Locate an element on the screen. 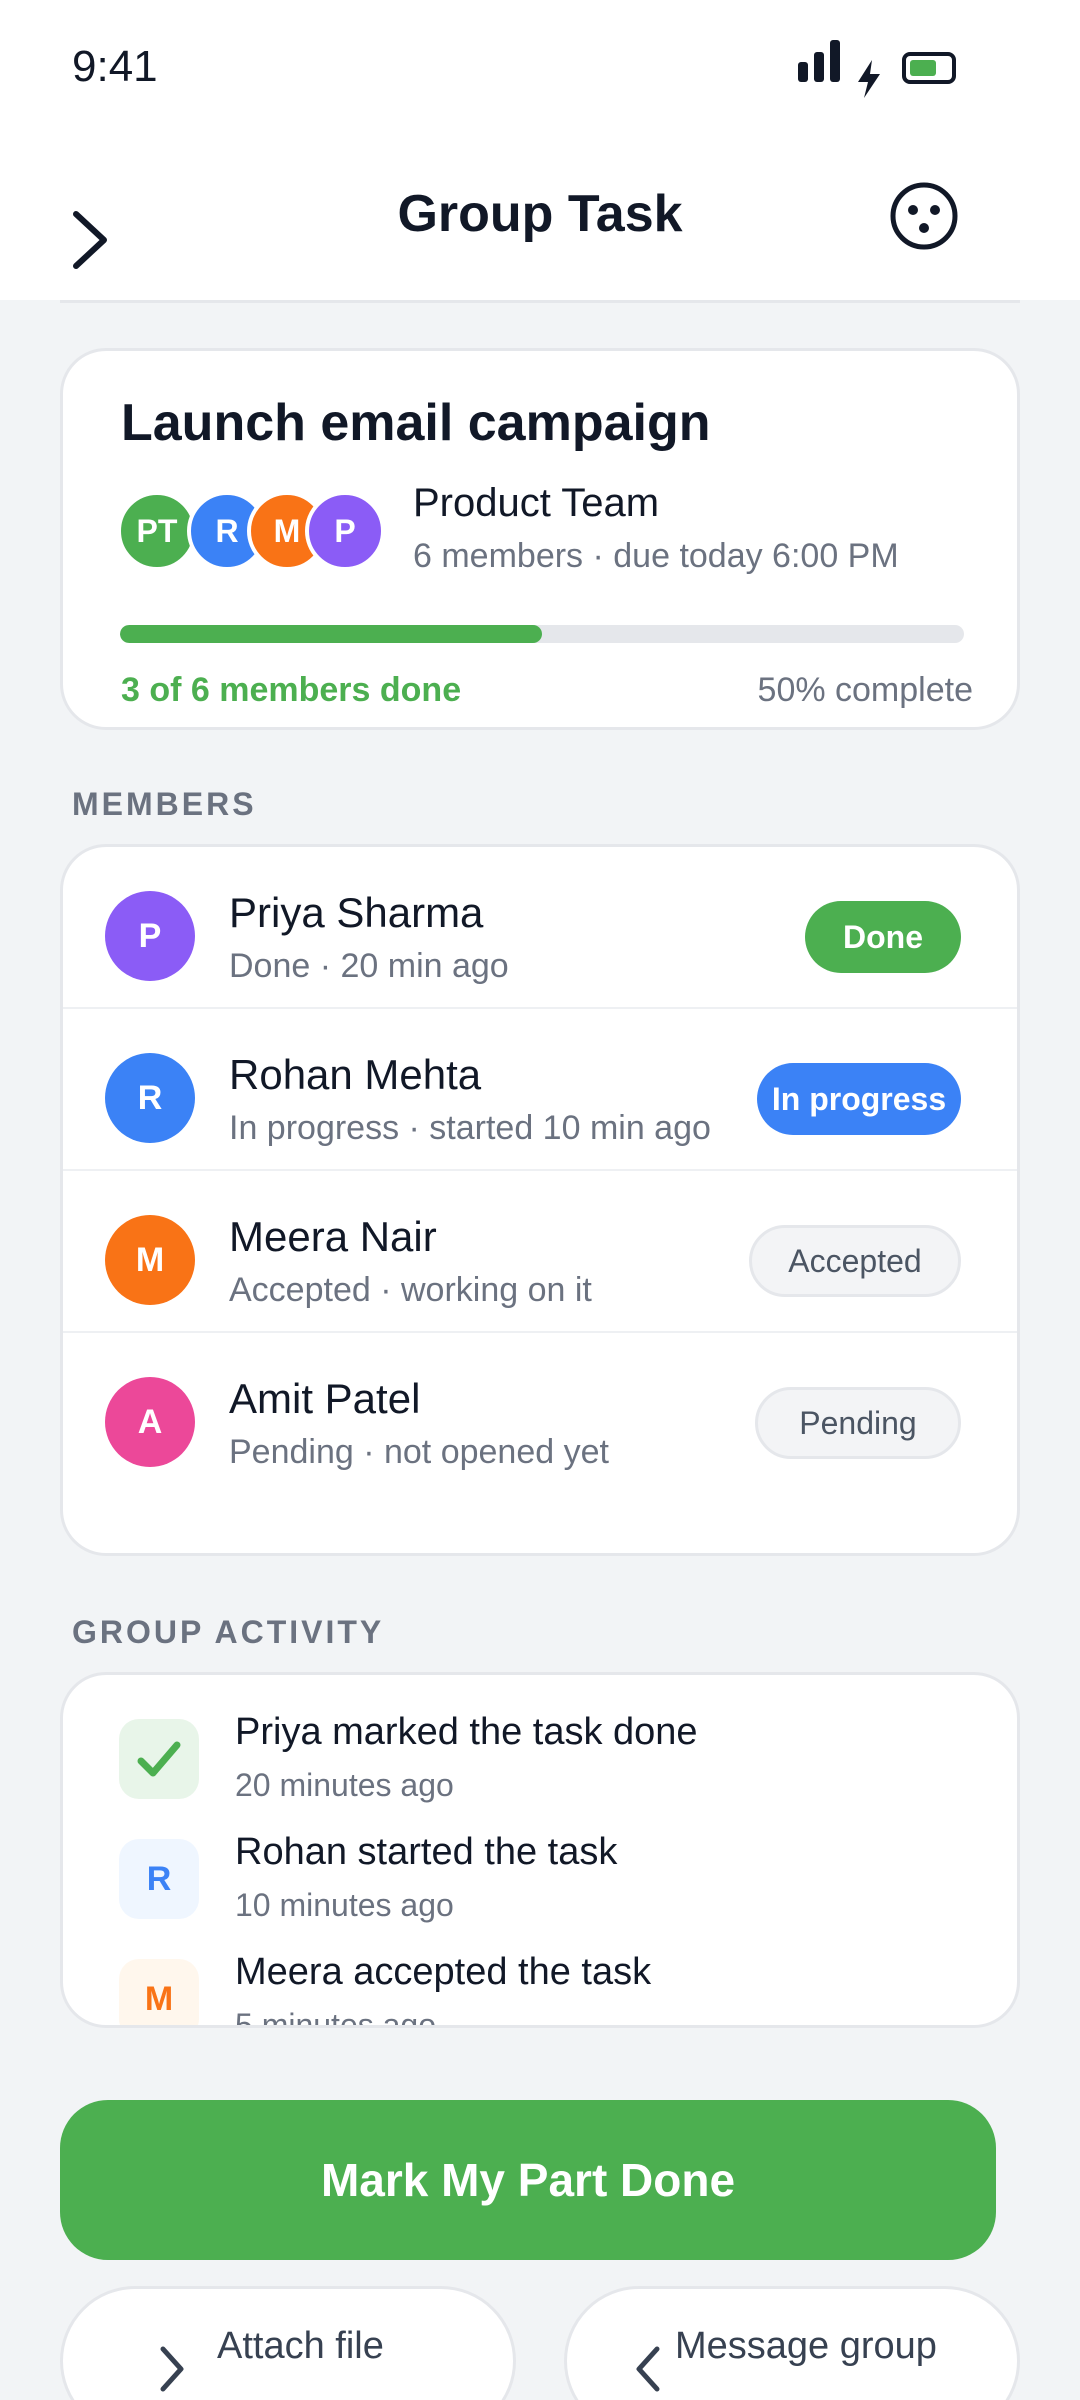 This screenshot has width=1080, height=2400. chevron-right-icon is located at coordinates (172, 2369).